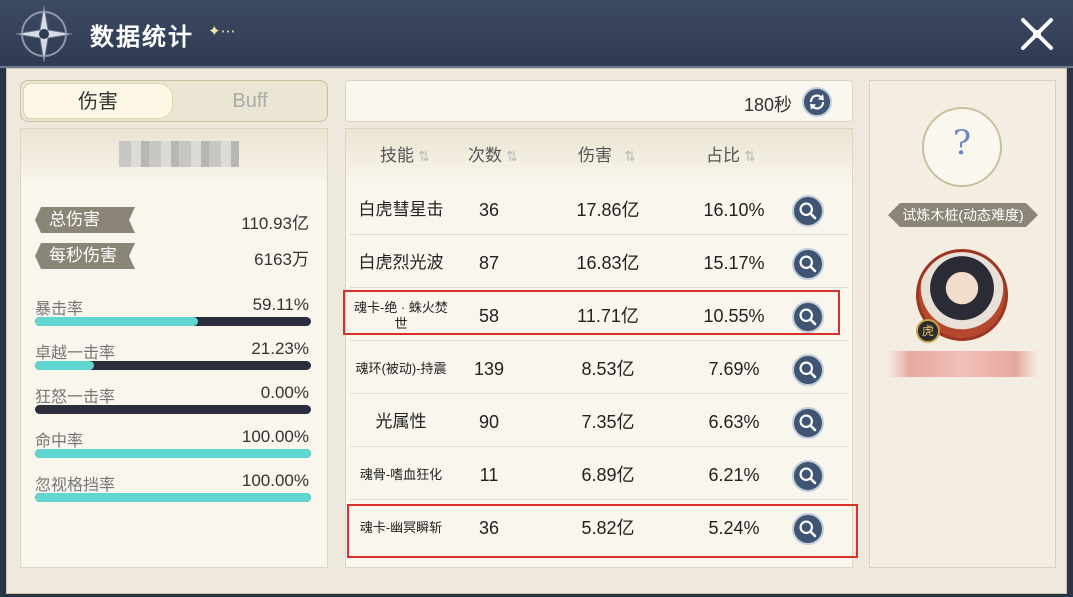 Image resolution: width=1073 pixels, height=597 pixels. I want to click on table-row: 魂卡-幽冥瞬斩 36 5.82亿 5.24%, so click(599, 528).